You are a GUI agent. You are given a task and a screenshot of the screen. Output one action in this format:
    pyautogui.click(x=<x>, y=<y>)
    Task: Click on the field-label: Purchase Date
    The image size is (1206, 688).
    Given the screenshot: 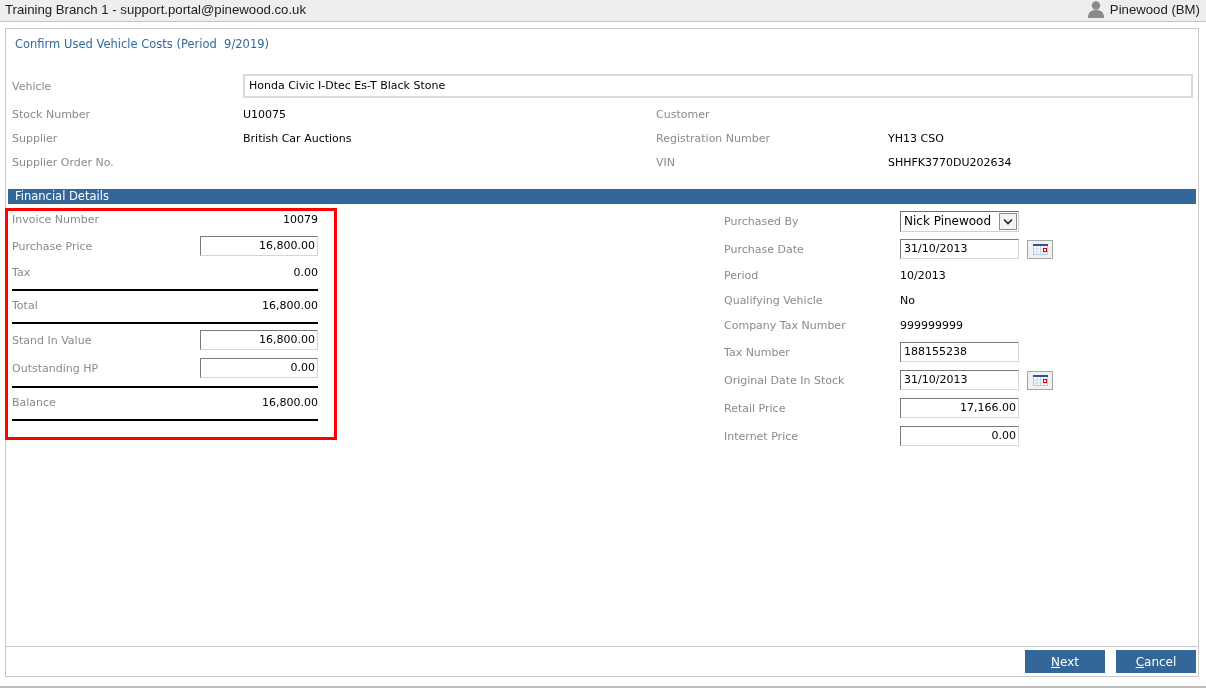 What is the action you would take?
    pyautogui.click(x=764, y=249)
    